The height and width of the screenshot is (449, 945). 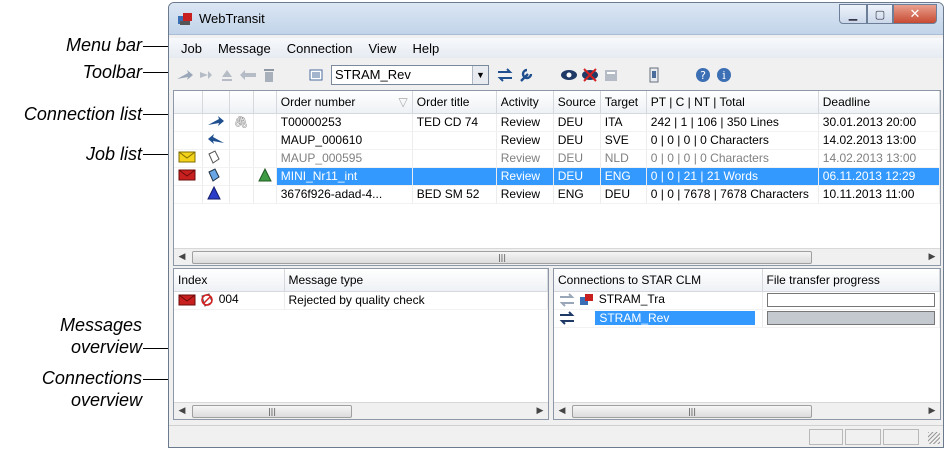 What do you see at coordinates (269, 75) in the screenshot?
I see `delete-button` at bounding box center [269, 75].